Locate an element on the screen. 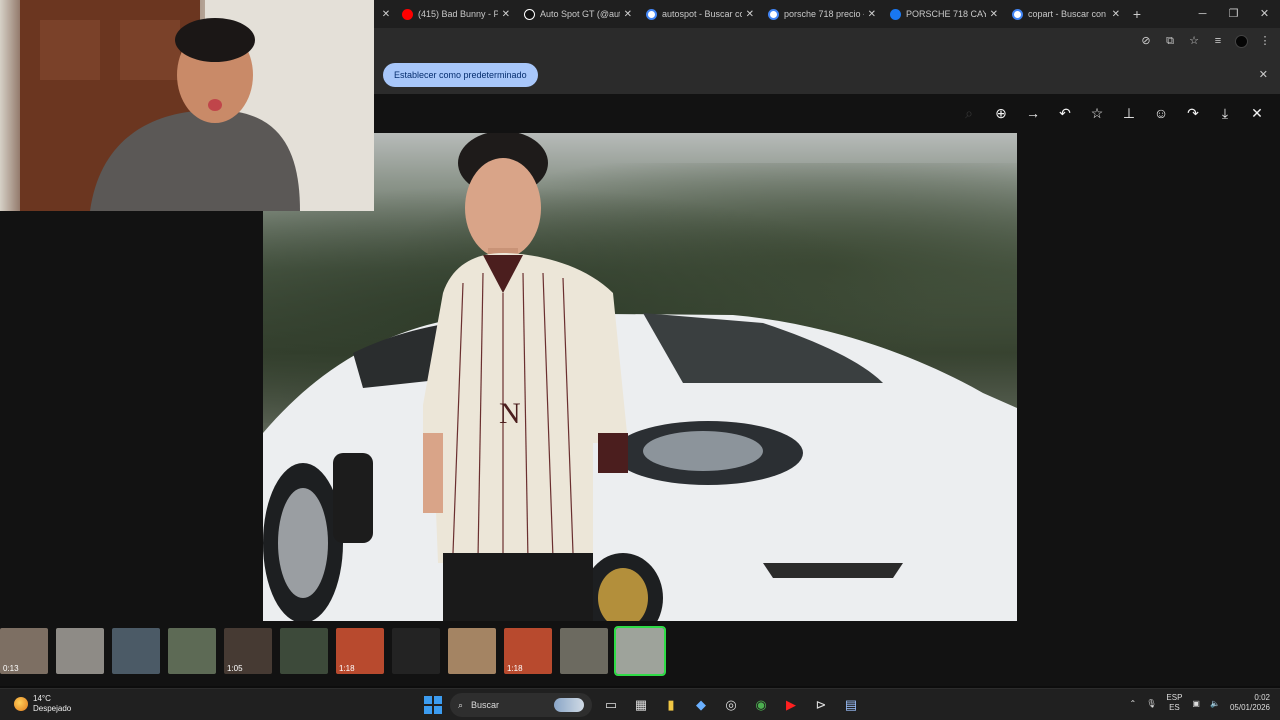 Image resolution: width=1280 pixels, height=720 pixels. tab-youtube: (415) Bad Bunny - Pa ✕ is located at coordinates (455, 14).